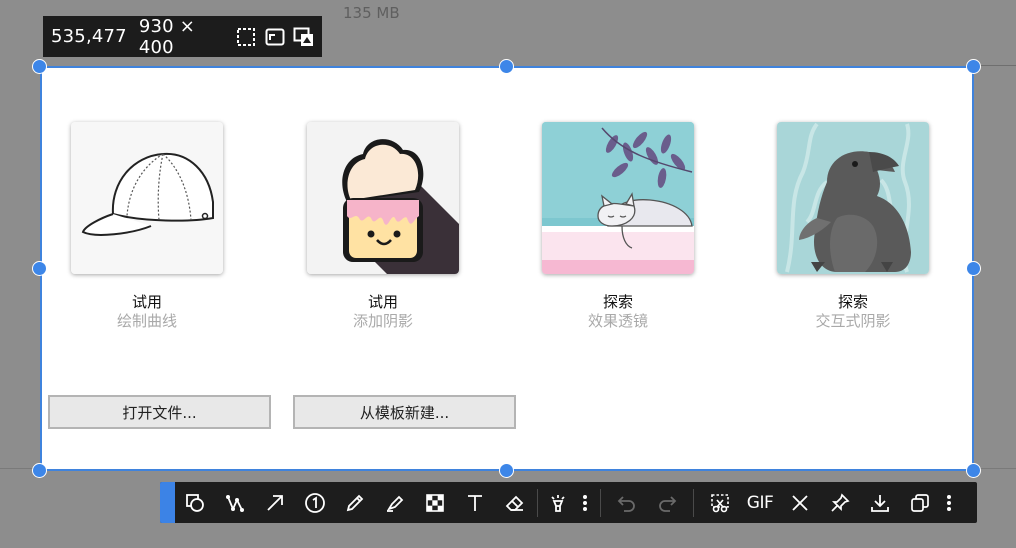  Describe the element at coordinates (973, 66) in the screenshot. I see `resize-handle-top-right` at that location.